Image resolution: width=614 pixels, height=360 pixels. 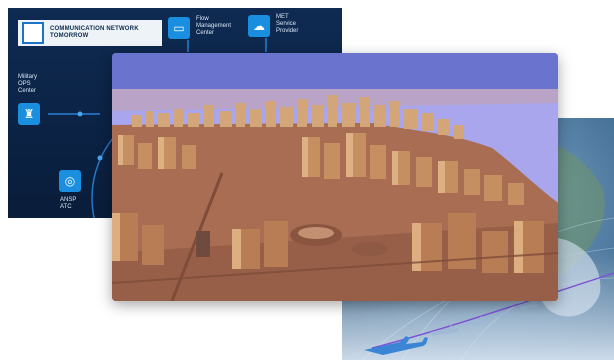 I want to click on aircraft-icon, so click(x=396, y=345).